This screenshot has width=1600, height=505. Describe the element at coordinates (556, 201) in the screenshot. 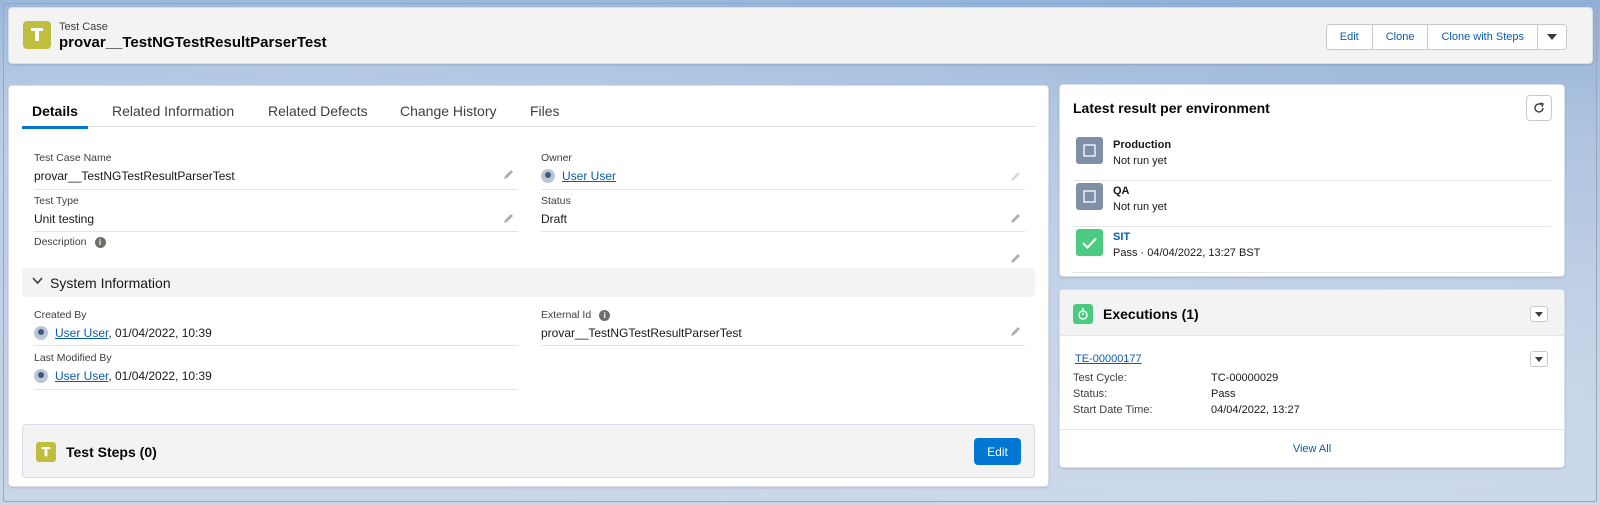

I see `field-label: Status` at that location.